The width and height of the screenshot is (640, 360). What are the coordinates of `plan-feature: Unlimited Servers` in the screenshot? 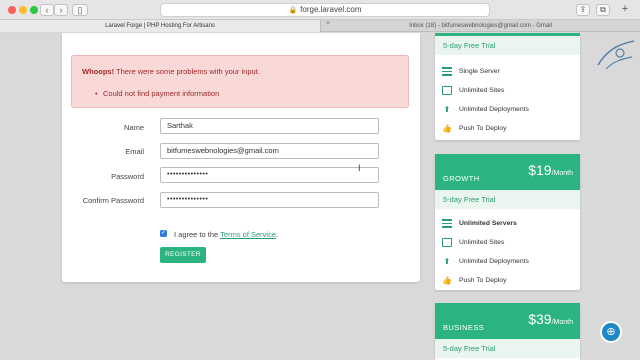 It's located at (507, 223).